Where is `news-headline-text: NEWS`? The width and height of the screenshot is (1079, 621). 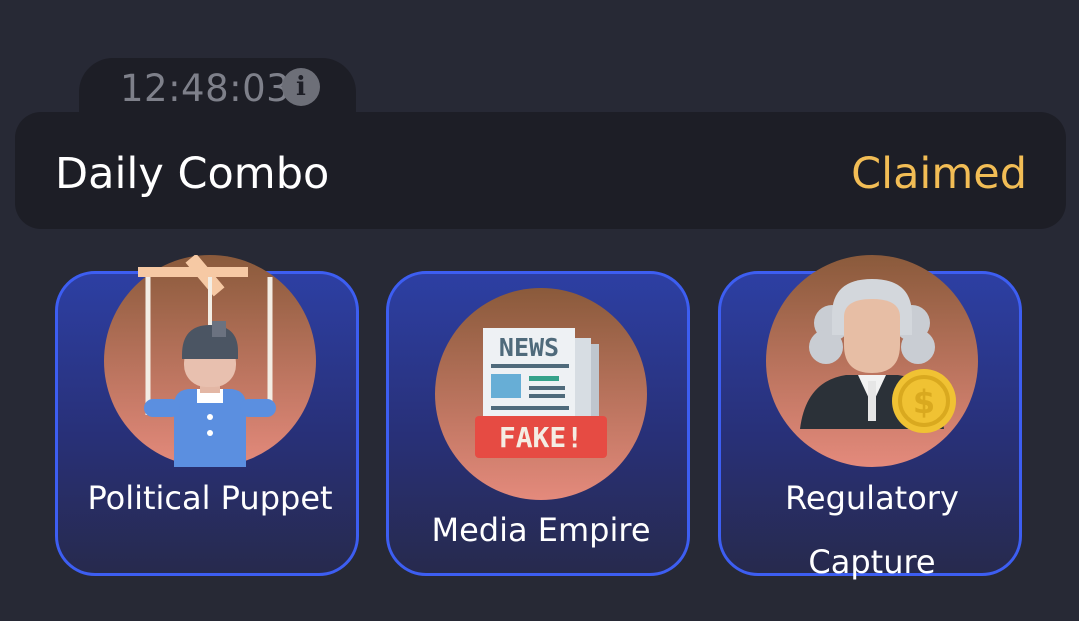
news-headline-text: NEWS is located at coordinates (529, 347).